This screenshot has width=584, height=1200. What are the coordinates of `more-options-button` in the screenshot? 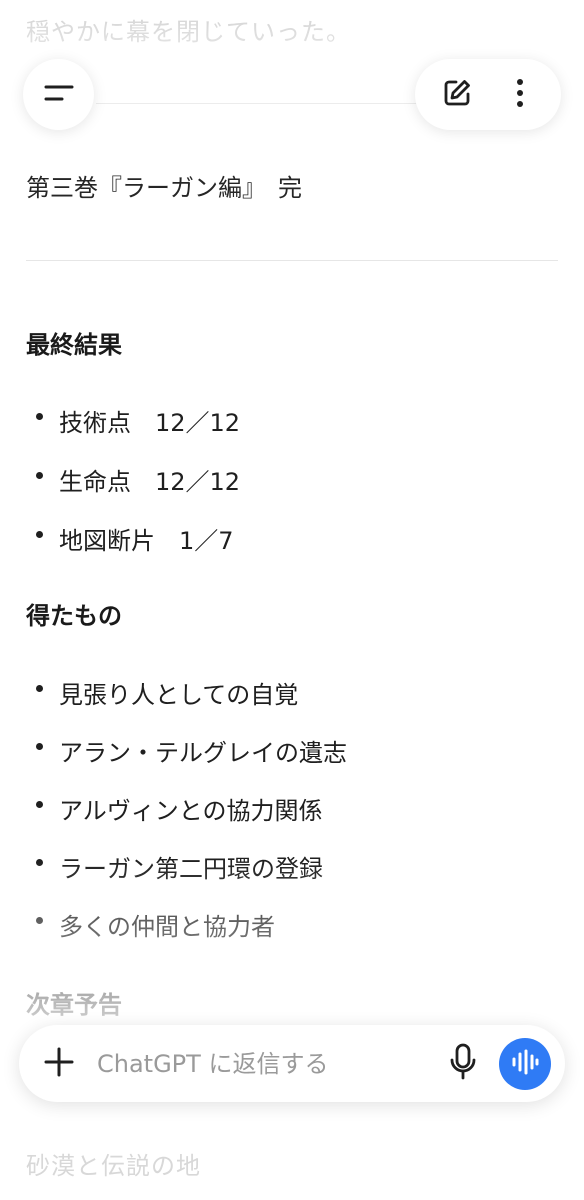 It's located at (520, 95).